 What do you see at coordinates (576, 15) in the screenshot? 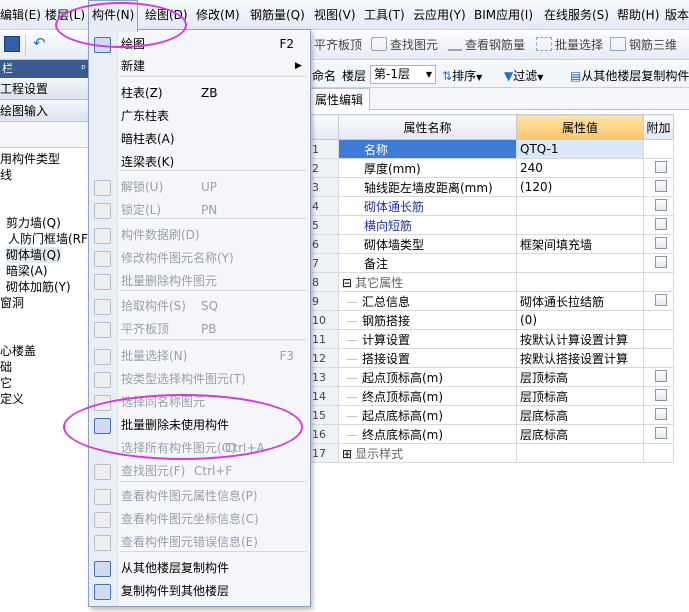
I see `menu-online-service: 在线服务(S)` at bounding box center [576, 15].